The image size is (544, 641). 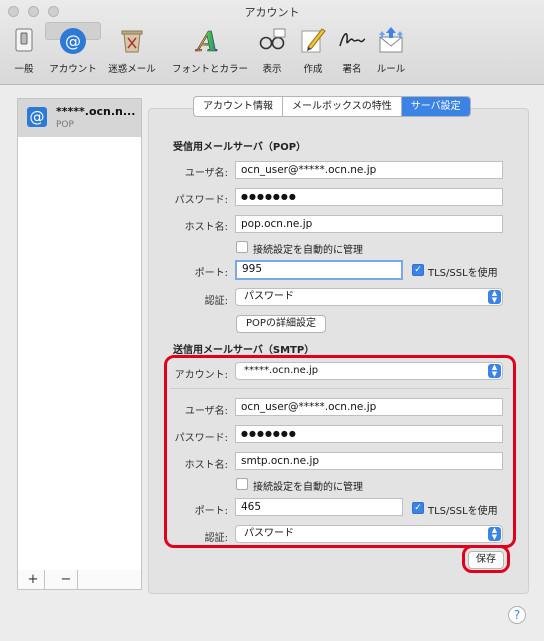 I want to click on accounts-list-footer: + −, so click(x=79, y=580).